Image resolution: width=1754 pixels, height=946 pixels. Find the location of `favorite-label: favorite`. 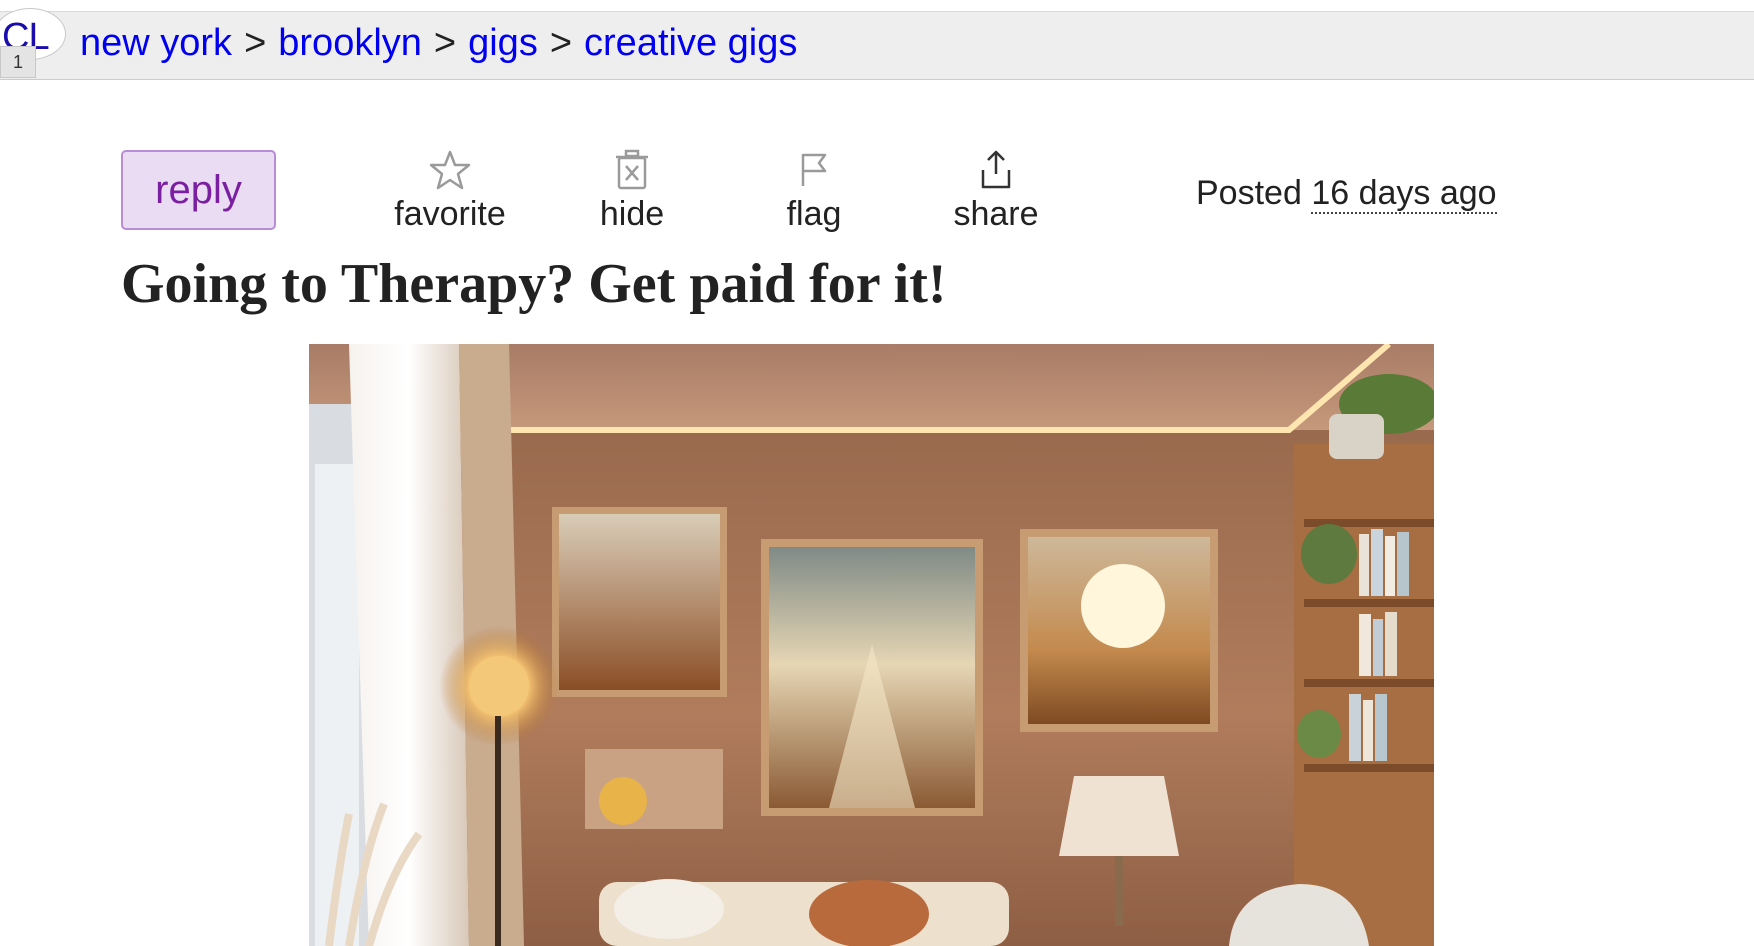

favorite-label: favorite is located at coordinates (450, 214).